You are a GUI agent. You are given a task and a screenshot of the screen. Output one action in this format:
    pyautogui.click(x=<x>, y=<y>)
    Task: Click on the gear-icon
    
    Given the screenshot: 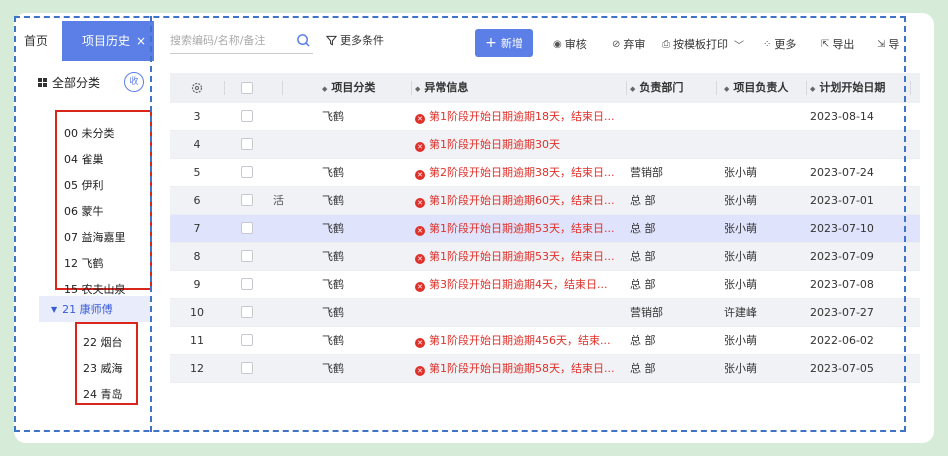 What is the action you would take?
    pyautogui.click(x=197, y=88)
    